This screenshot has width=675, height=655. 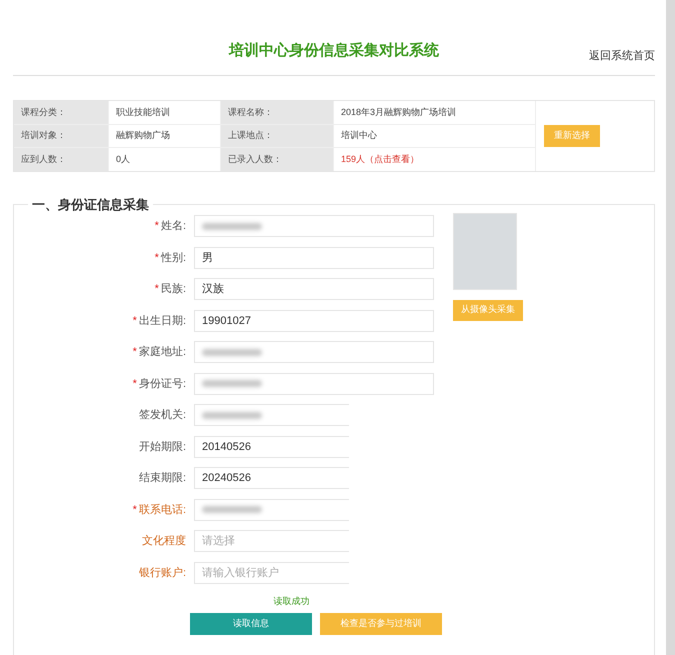 I want to click on field-label: 开始期限:, so click(x=162, y=447).